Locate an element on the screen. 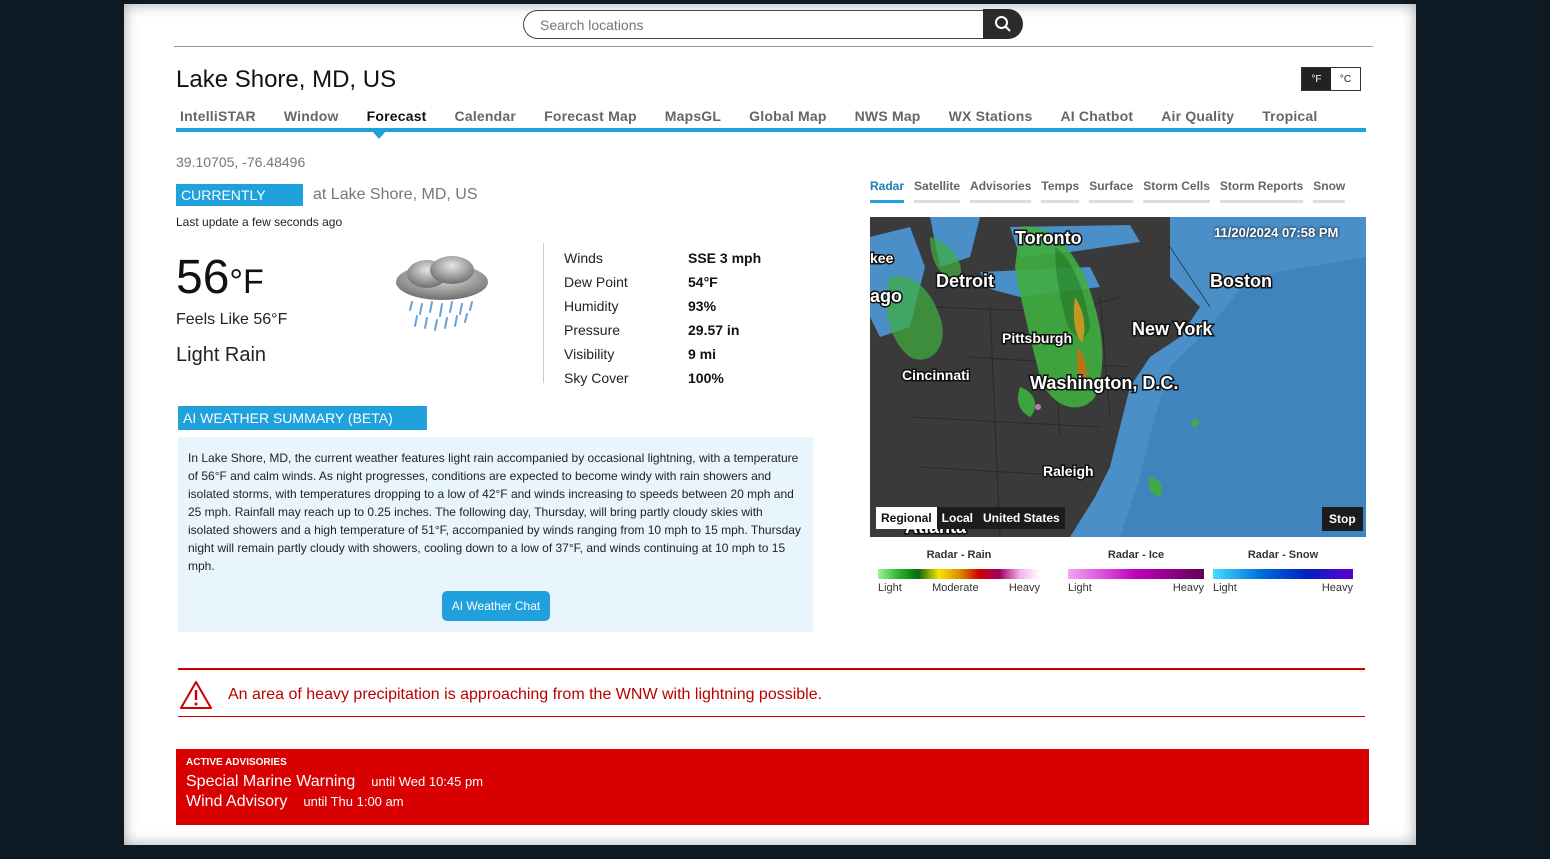 This screenshot has width=1550, height=859. tab-storm-reports: Storm Reports is located at coordinates (1261, 191).